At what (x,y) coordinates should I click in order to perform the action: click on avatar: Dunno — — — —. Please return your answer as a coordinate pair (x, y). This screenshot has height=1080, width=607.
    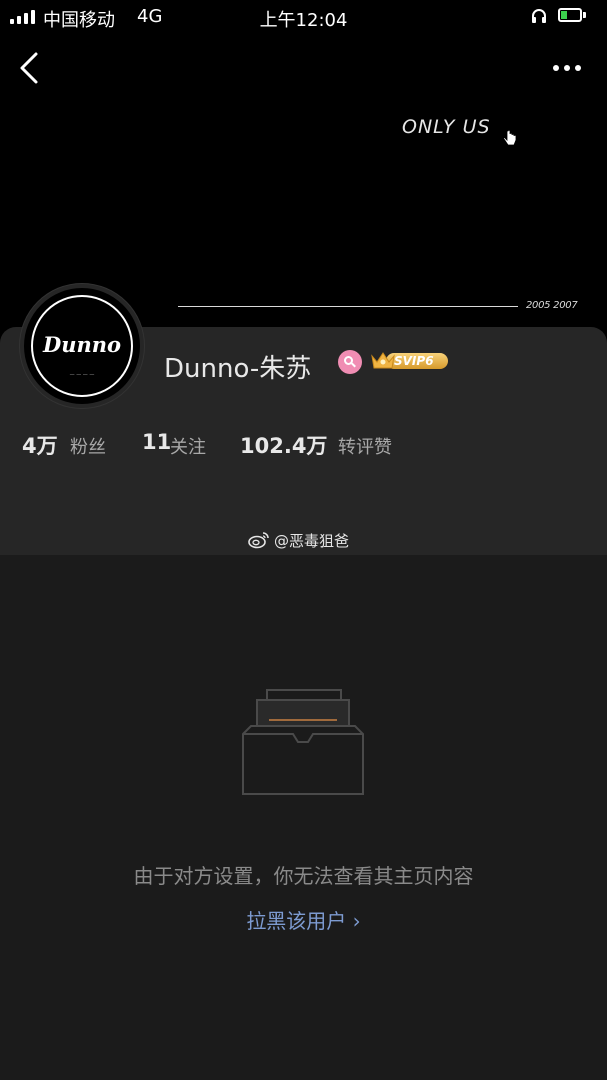
    Looking at the image, I should click on (82, 346).